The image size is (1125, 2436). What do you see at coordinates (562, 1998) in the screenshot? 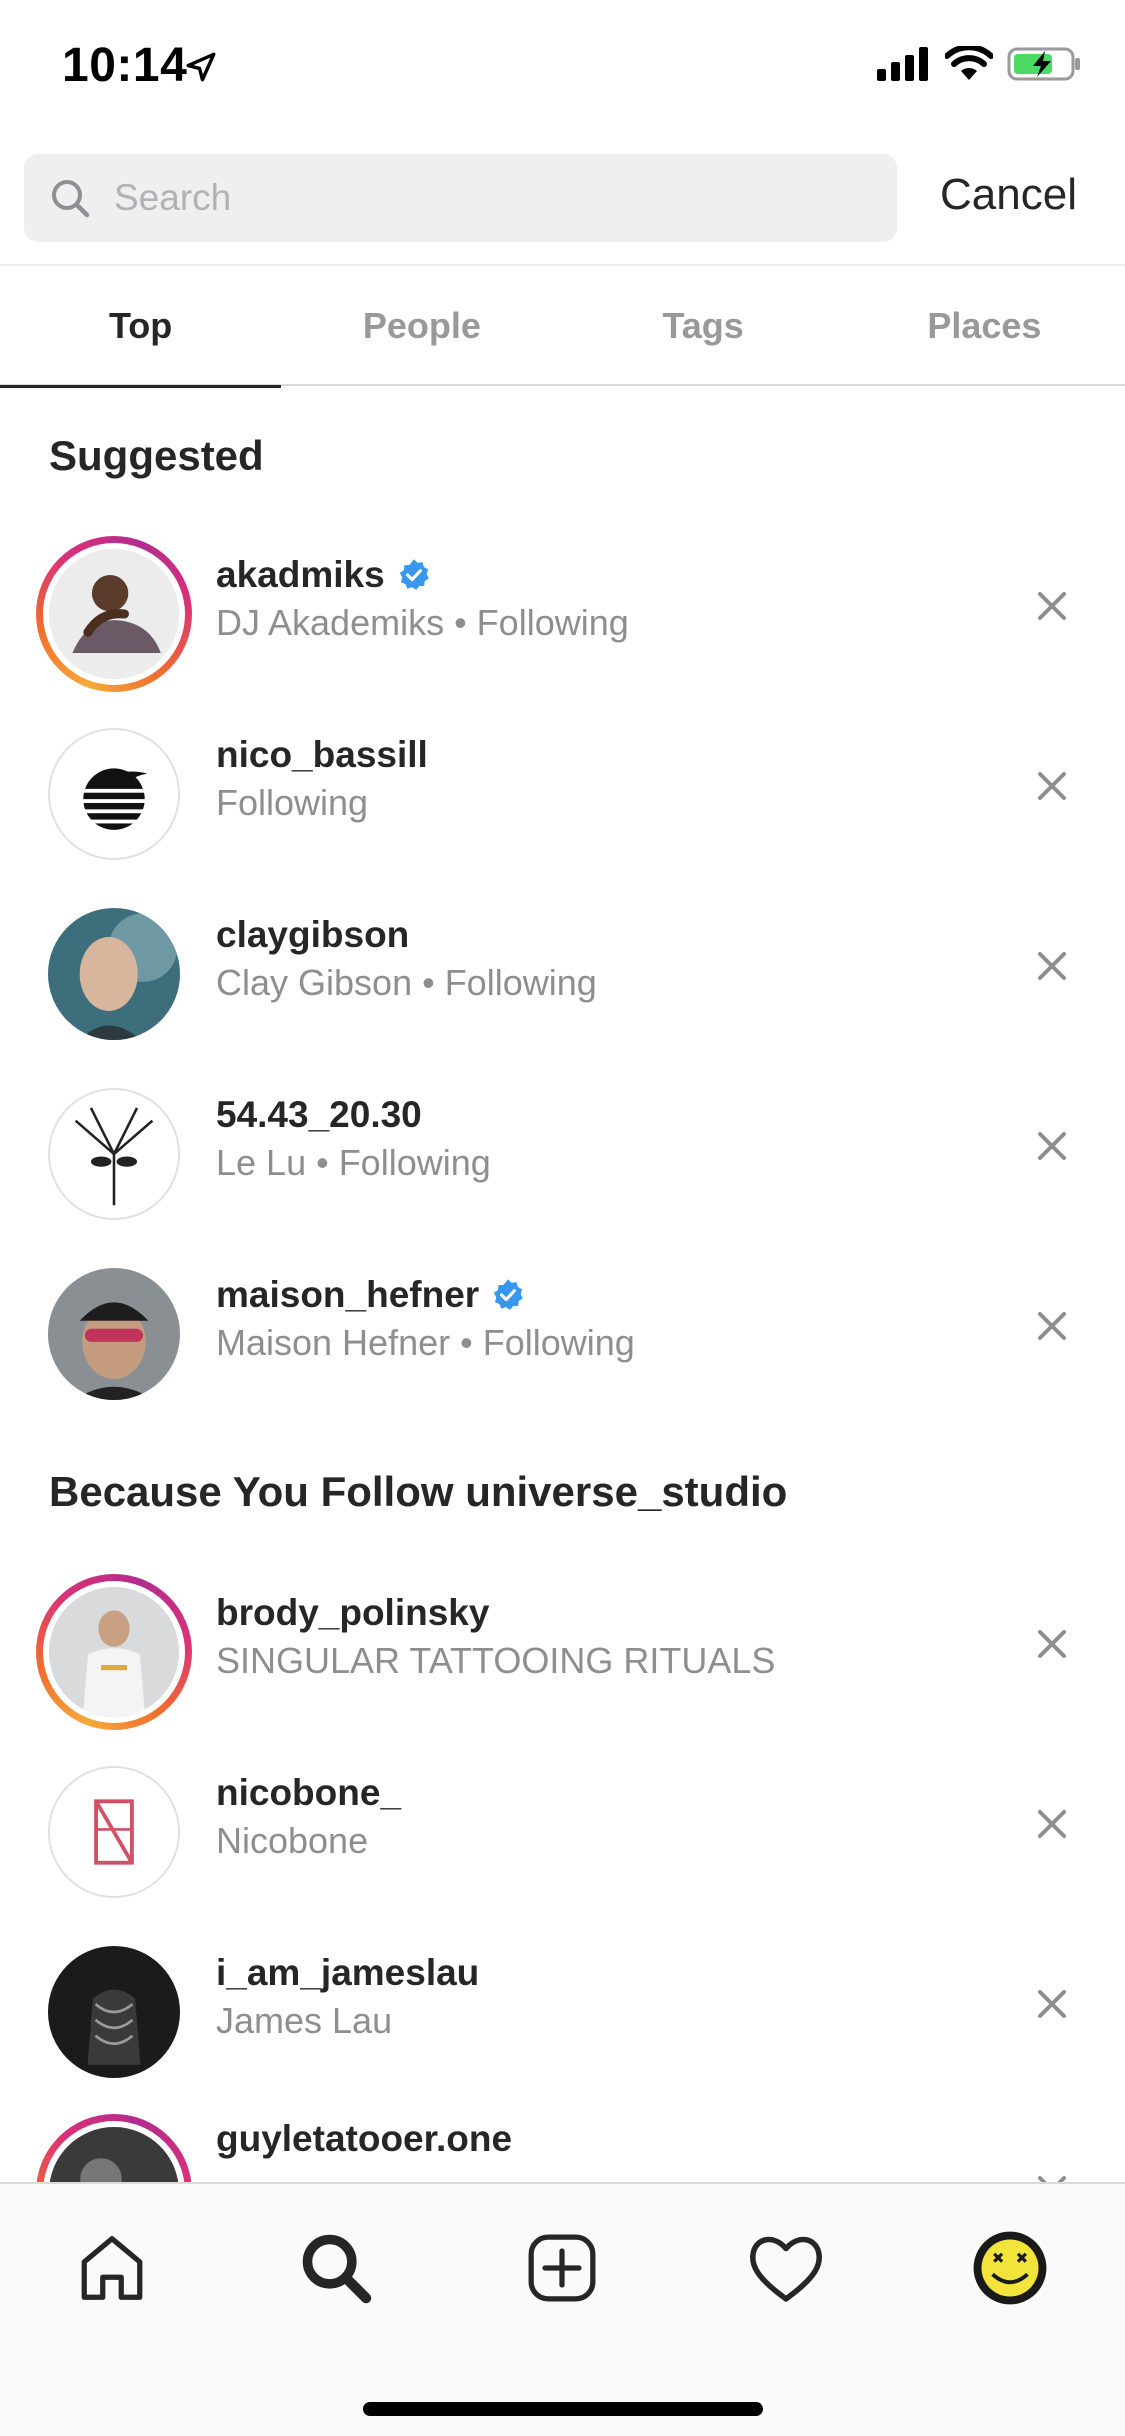
I see `list-item: i_am_jameslau James Lau` at bounding box center [562, 1998].